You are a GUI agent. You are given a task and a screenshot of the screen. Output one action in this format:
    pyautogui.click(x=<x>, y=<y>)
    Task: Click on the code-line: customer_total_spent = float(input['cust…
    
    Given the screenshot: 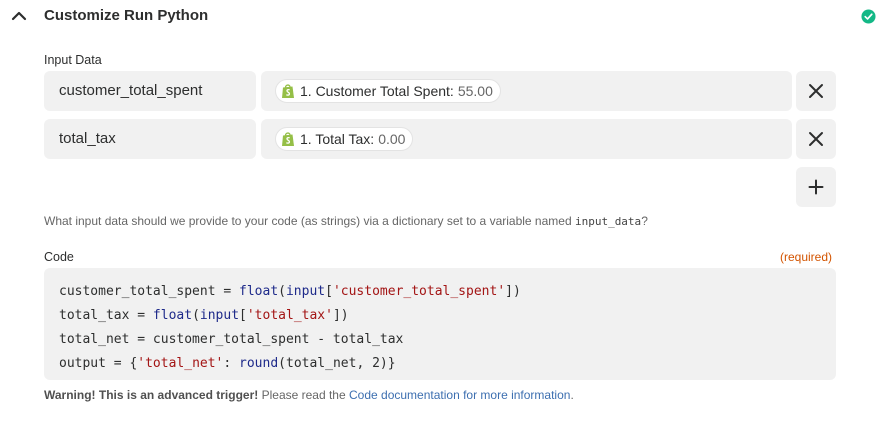 What is the action you would take?
    pyautogui.click(x=440, y=292)
    